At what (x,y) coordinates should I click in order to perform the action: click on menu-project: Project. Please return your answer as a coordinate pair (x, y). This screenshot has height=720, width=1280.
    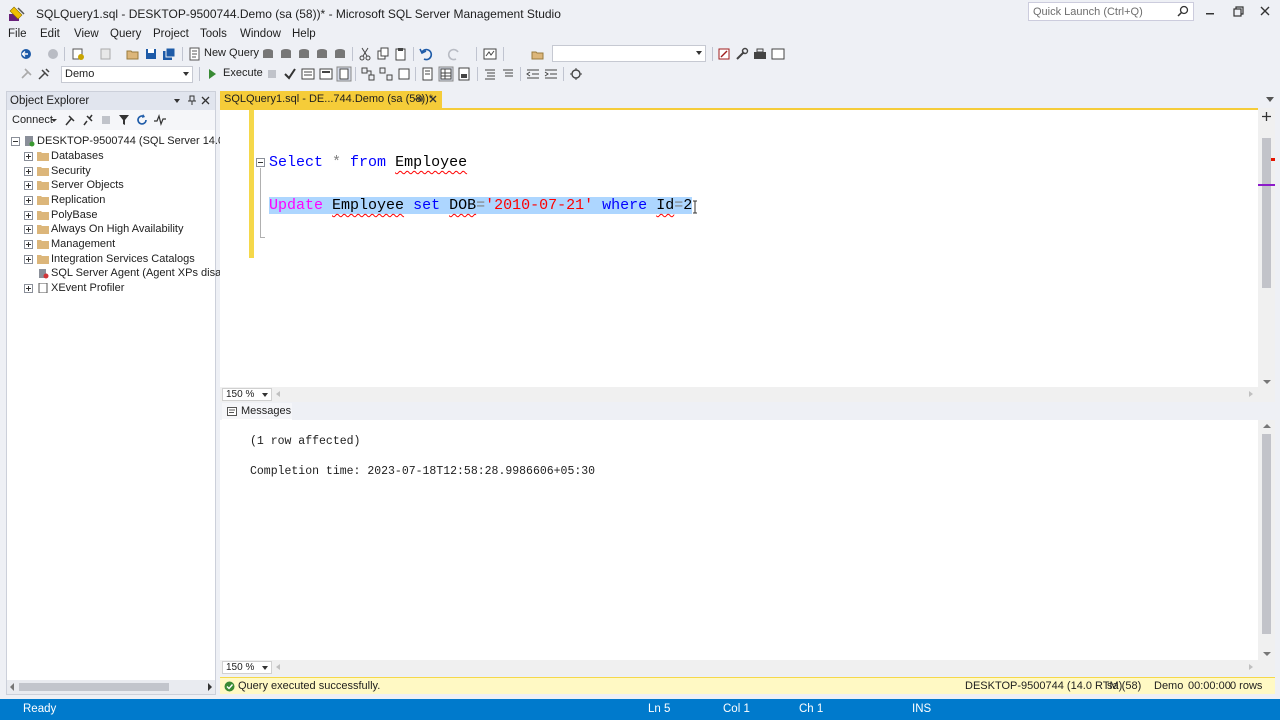
    Looking at the image, I should click on (171, 34).